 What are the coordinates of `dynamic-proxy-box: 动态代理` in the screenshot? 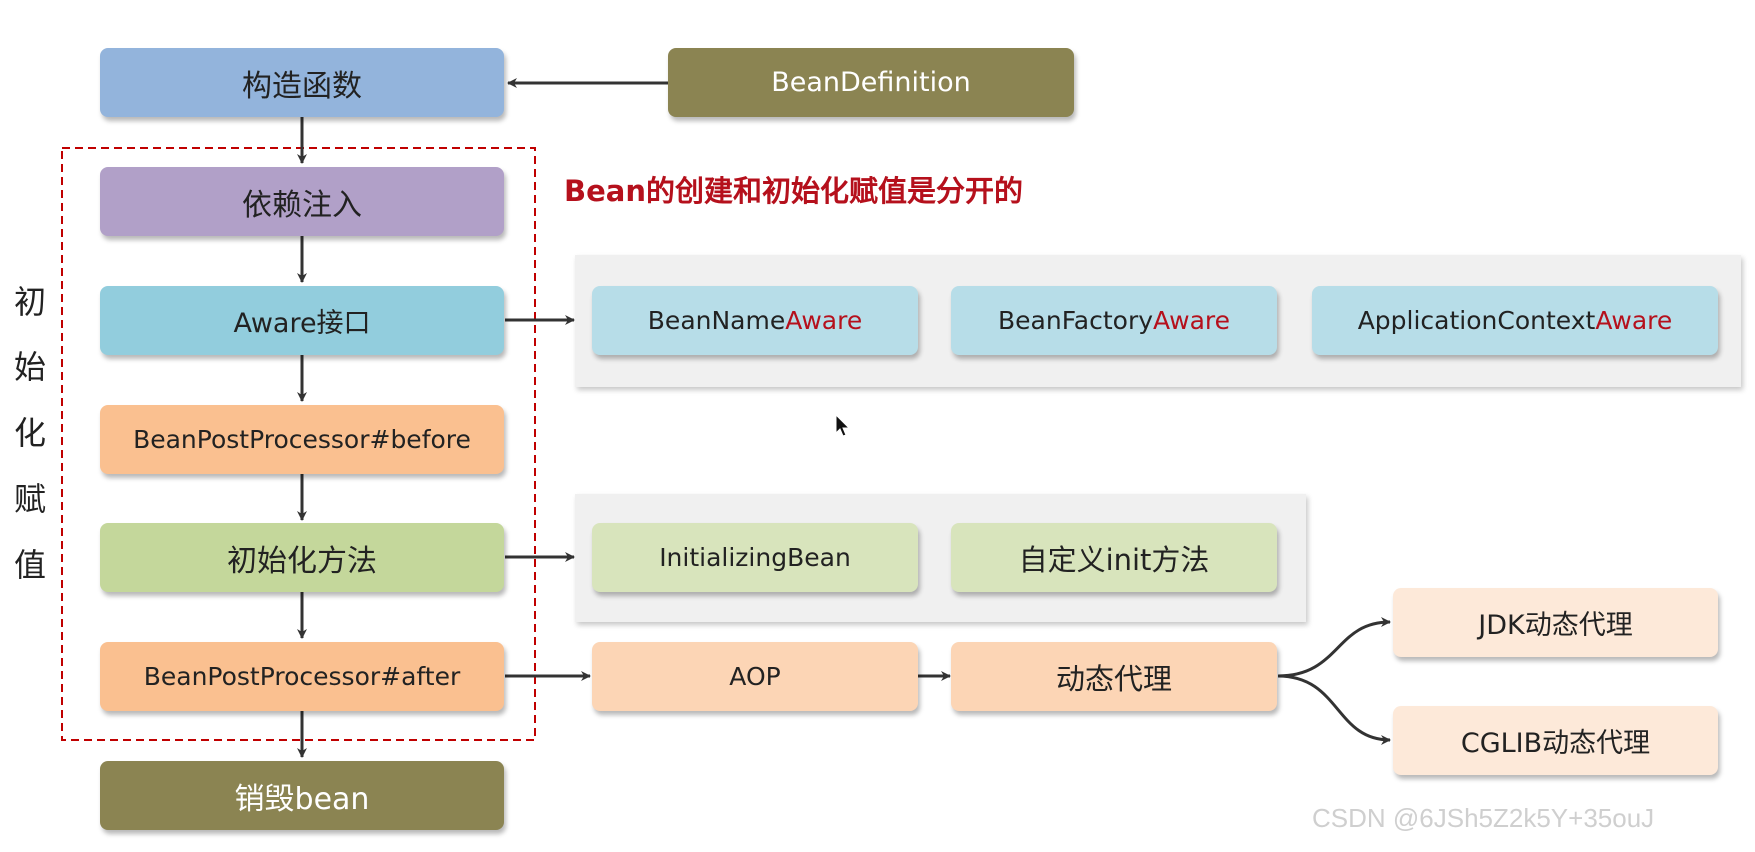 It's located at (1114, 676).